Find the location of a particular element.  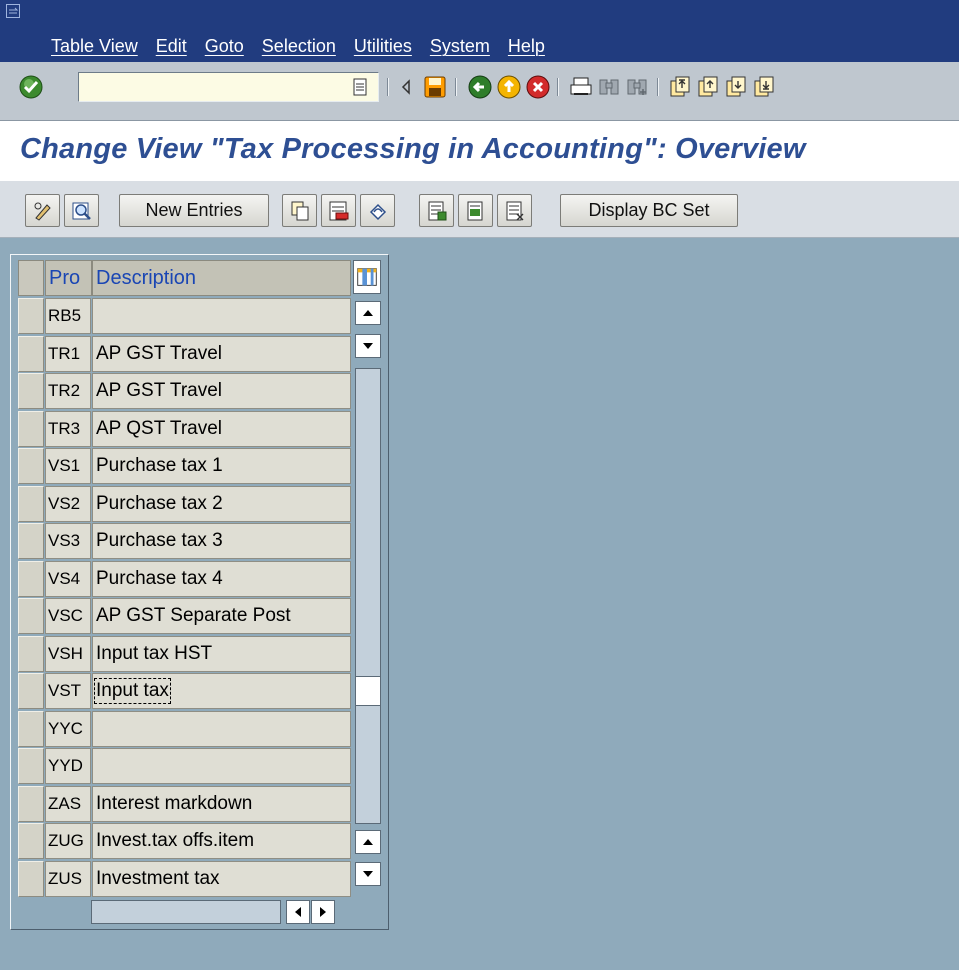

description-cell: Investment tax is located at coordinates (221, 878).